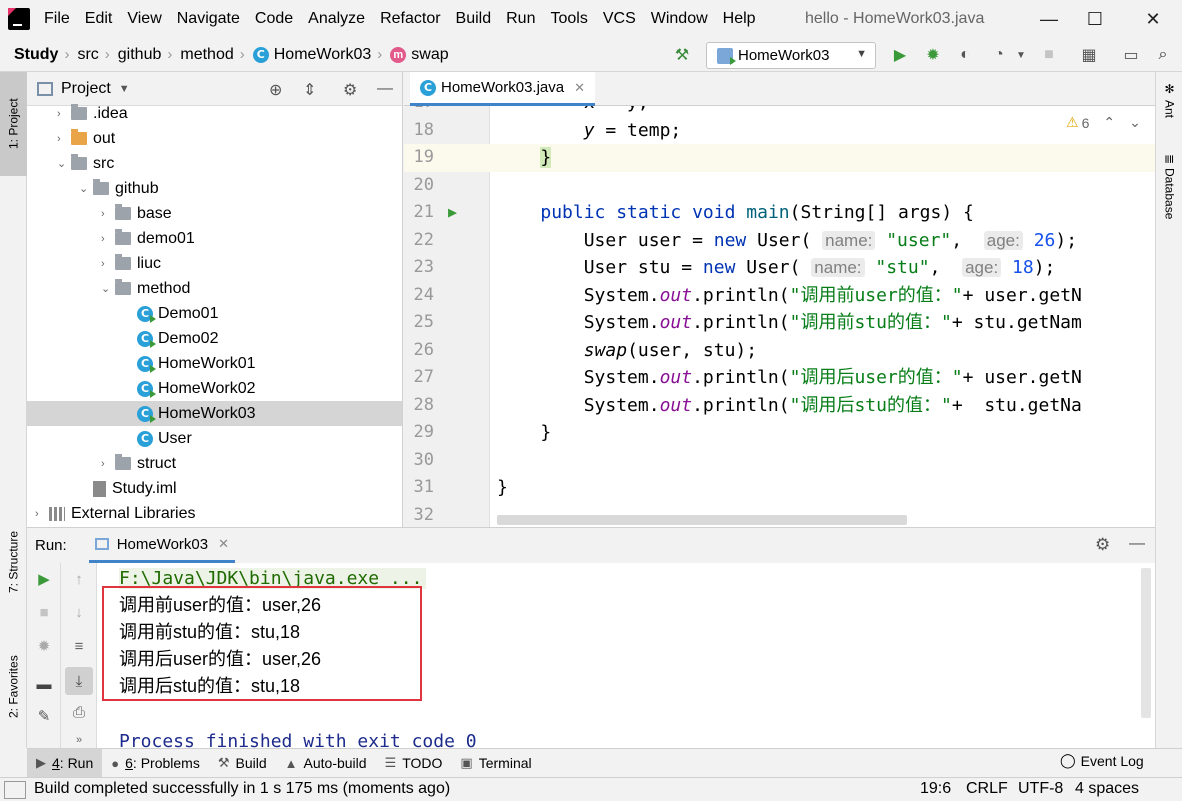 Image resolution: width=1182 pixels, height=801 pixels. What do you see at coordinates (108, 288) in the screenshot?
I see `tree-item: ⌄ method` at bounding box center [108, 288].